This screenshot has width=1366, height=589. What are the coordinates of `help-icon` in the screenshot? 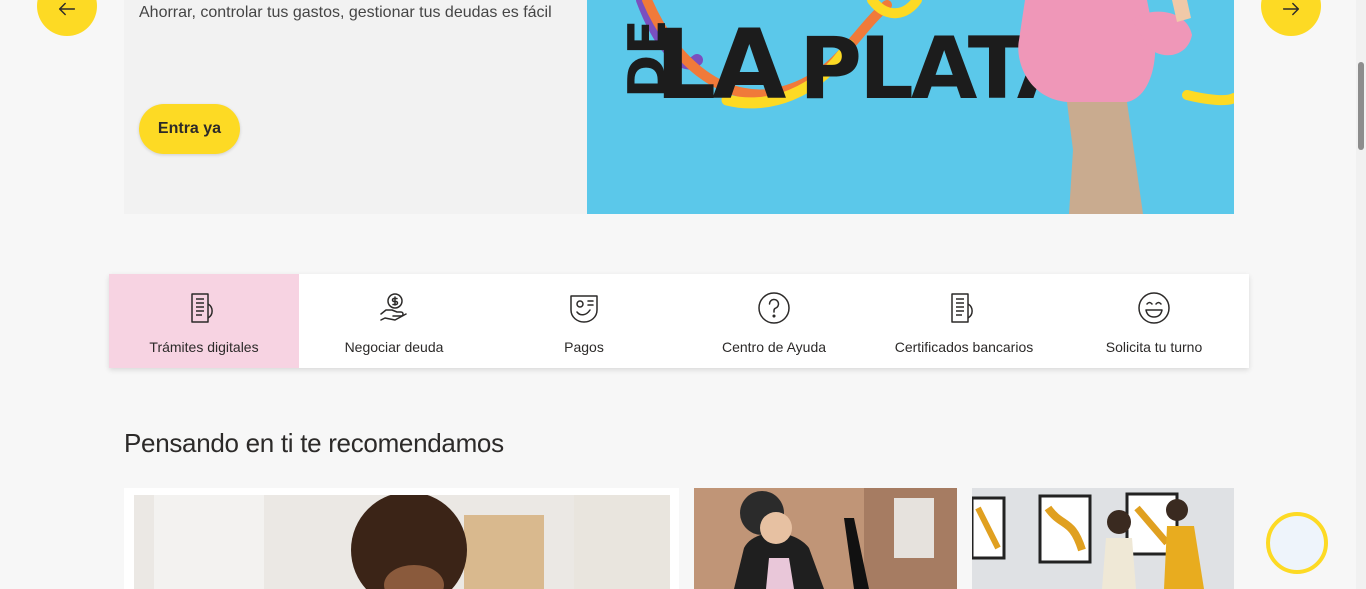 It's located at (774, 308).